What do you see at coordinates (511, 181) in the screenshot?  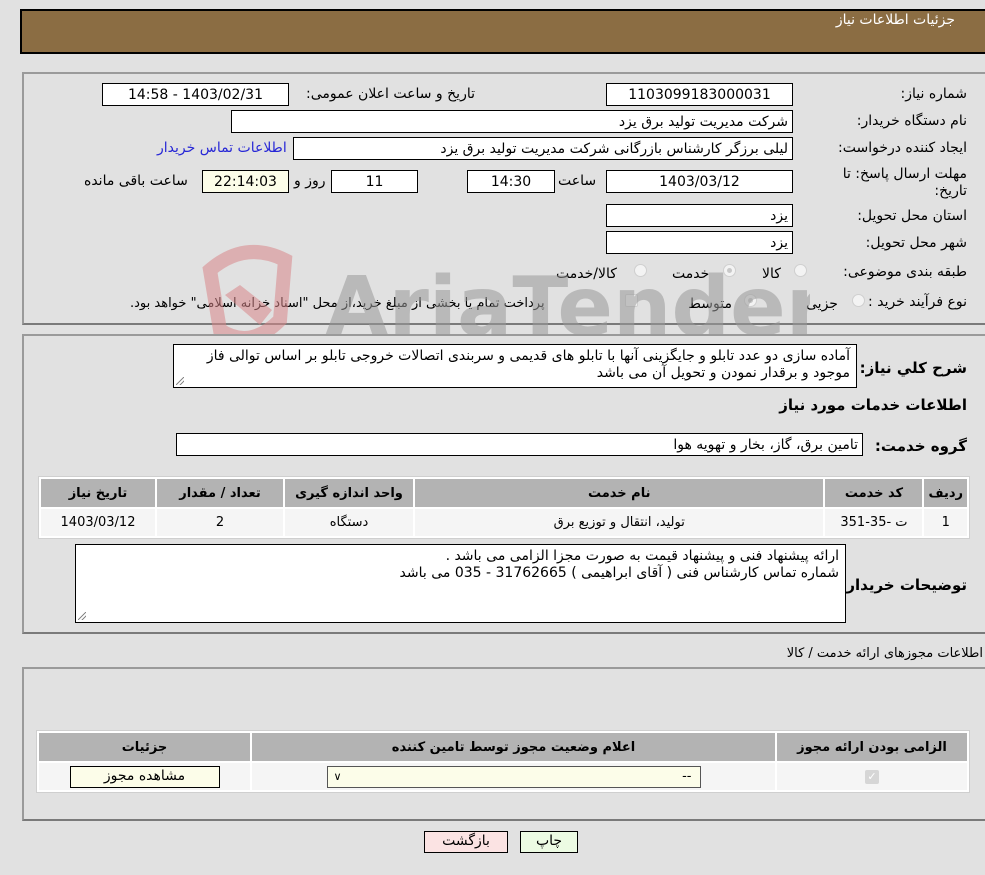 I see `deadline-time-field: 14:30` at bounding box center [511, 181].